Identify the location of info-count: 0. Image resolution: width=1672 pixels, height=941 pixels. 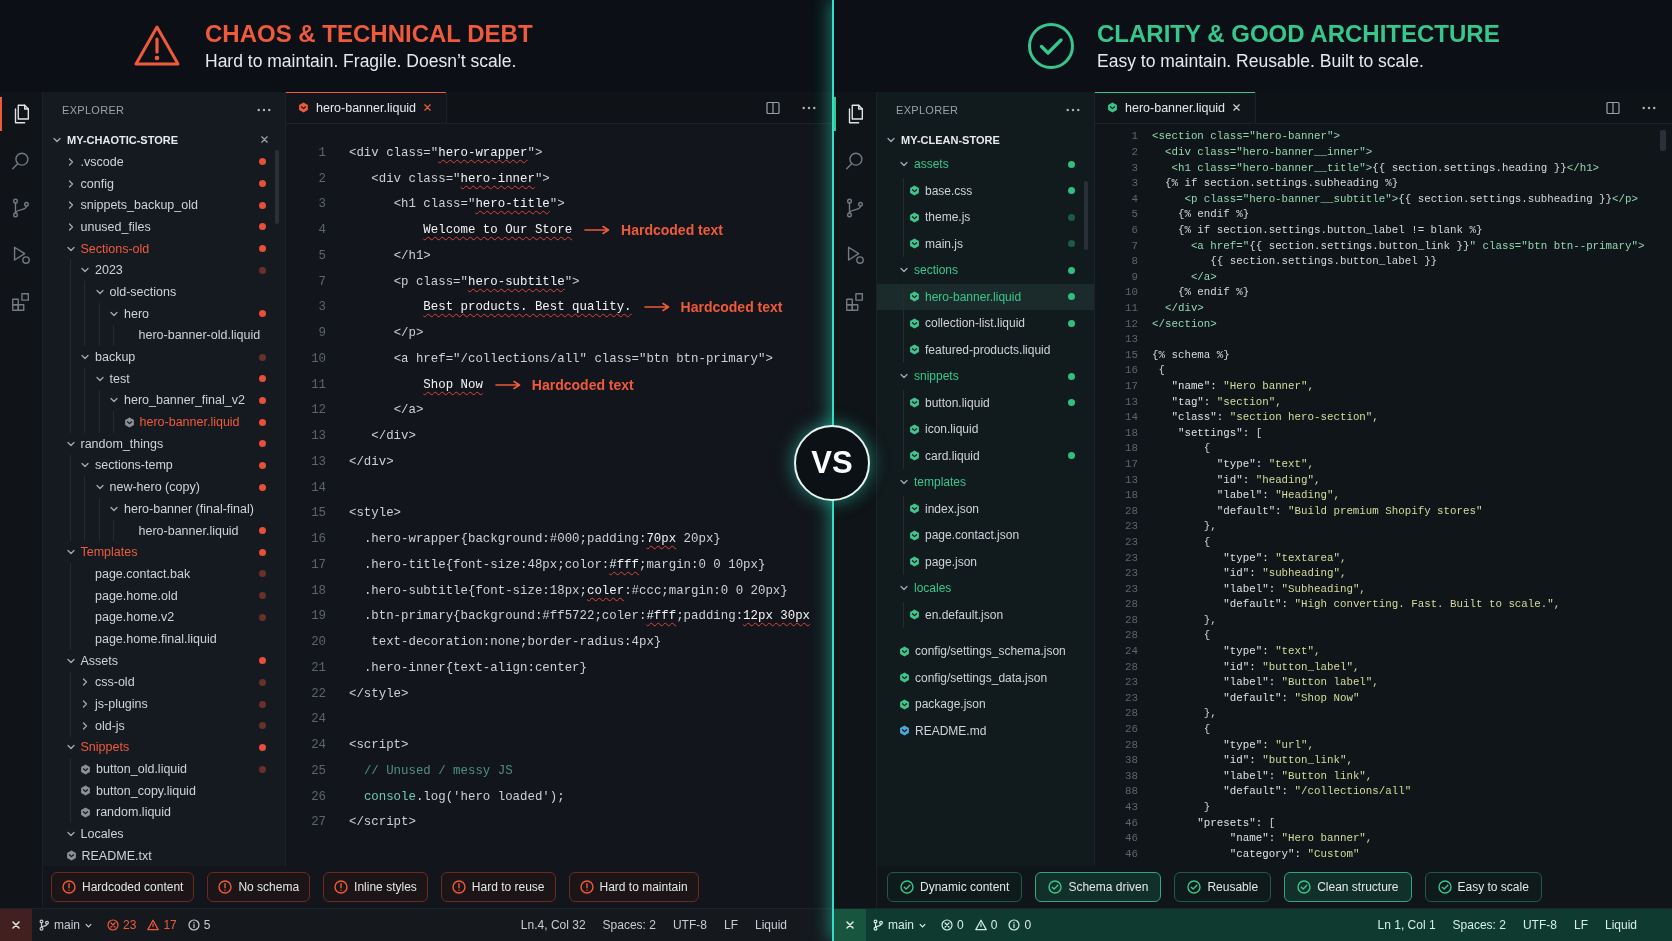
(1028, 925).